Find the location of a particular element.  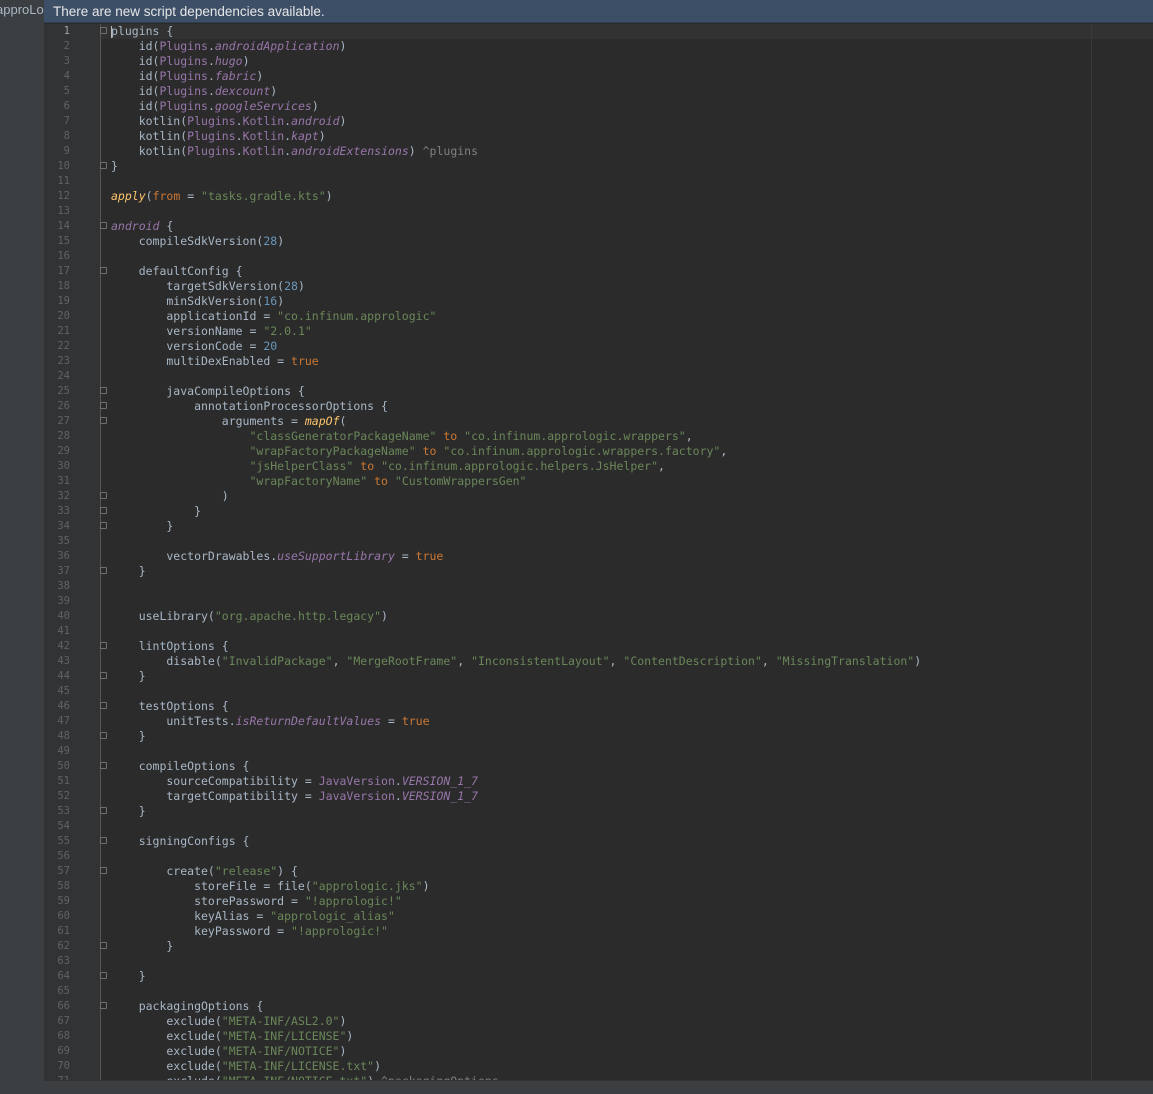

code-line: 39 is located at coordinates (598, 601).